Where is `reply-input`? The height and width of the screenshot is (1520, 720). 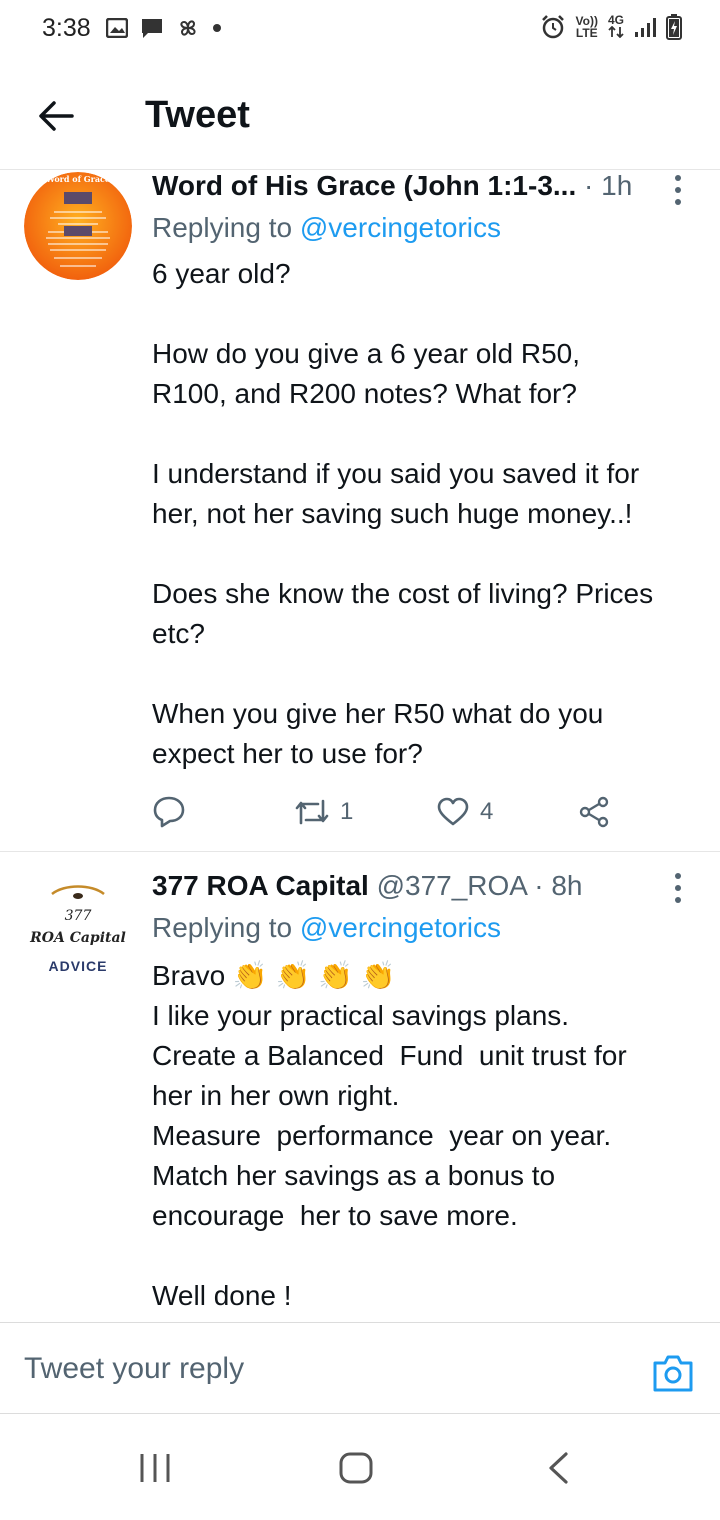
reply-input is located at coordinates (304, 1369).